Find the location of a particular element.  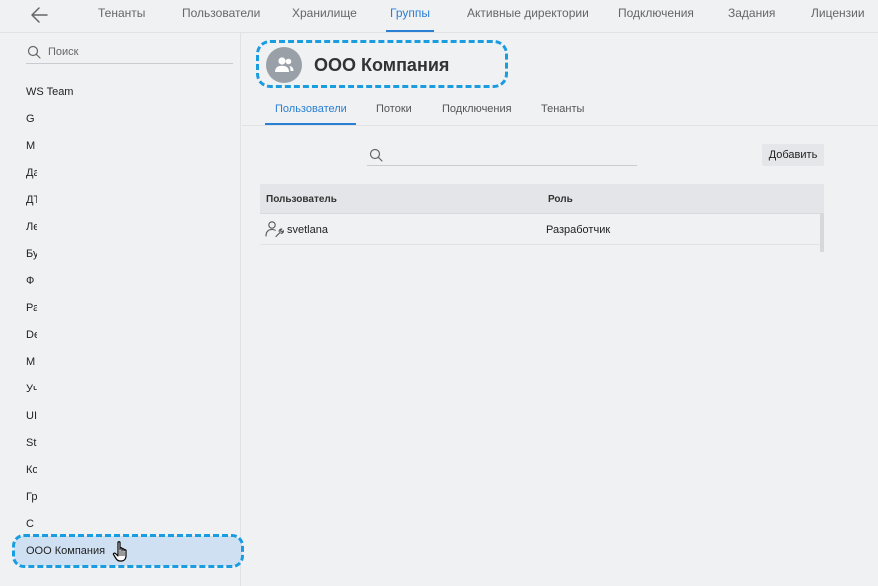

group-item: Ра is located at coordinates (31, 308).